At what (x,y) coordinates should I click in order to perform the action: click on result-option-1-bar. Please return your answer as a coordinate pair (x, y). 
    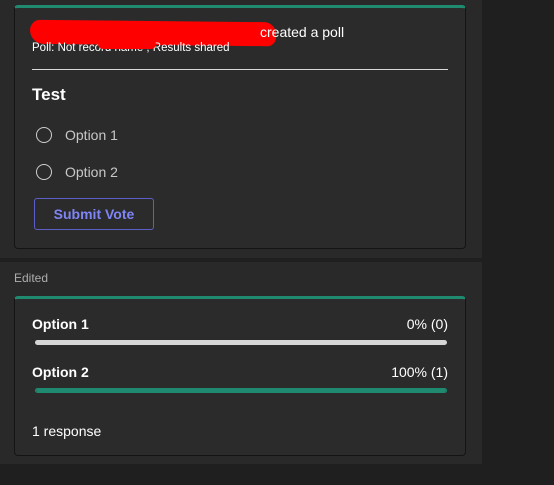
    Looking at the image, I should click on (241, 342).